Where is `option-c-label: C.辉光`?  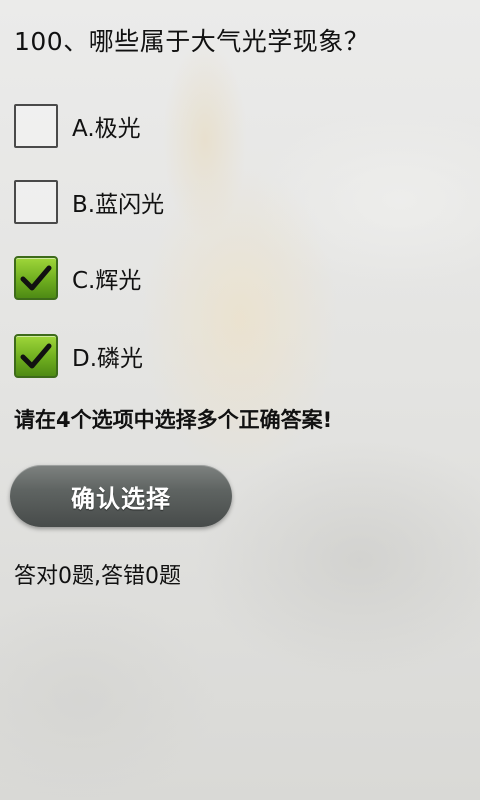 option-c-label: C.辉光 is located at coordinates (107, 281).